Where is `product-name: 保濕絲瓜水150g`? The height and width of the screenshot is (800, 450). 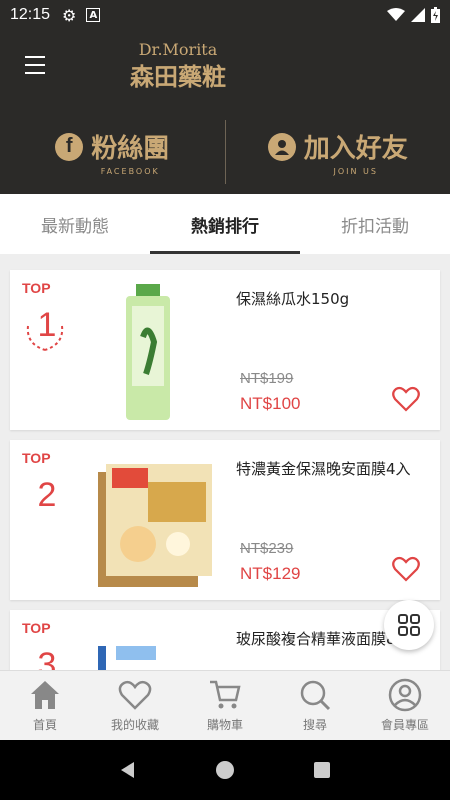
product-name: 保濕絲瓜水150g is located at coordinates (293, 299).